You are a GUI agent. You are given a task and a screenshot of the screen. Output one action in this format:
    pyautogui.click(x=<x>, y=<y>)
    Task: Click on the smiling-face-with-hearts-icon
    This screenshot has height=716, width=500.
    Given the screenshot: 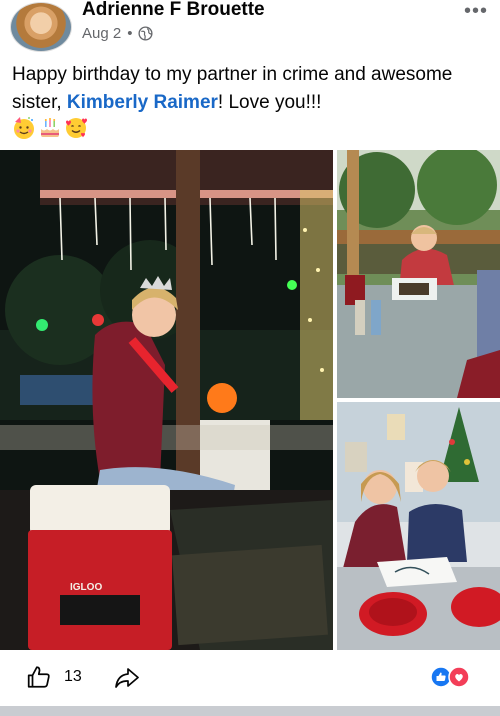 What is the action you would take?
    pyautogui.click(x=76, y=128)
    